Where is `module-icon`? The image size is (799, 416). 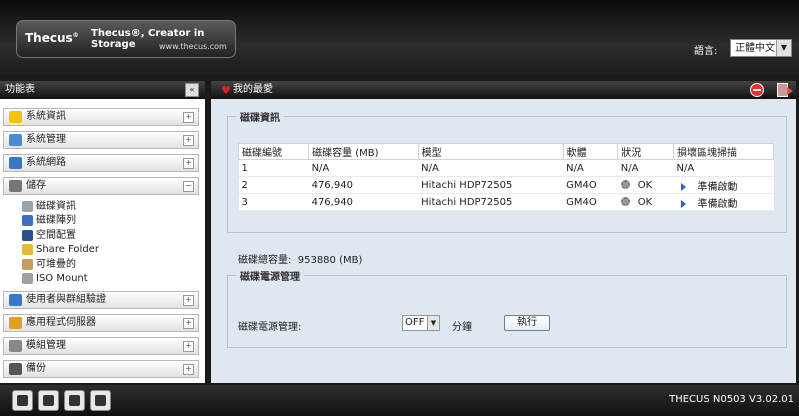
module-icon is located at coordinates (15, 346).